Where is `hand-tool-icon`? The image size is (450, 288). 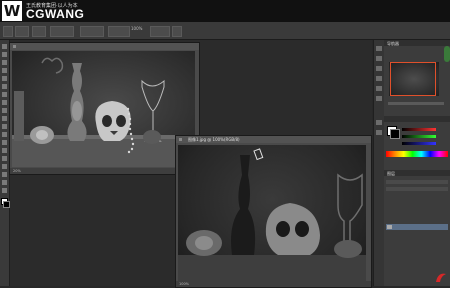 hand-tool-icon is located at coordinates (4, 182).